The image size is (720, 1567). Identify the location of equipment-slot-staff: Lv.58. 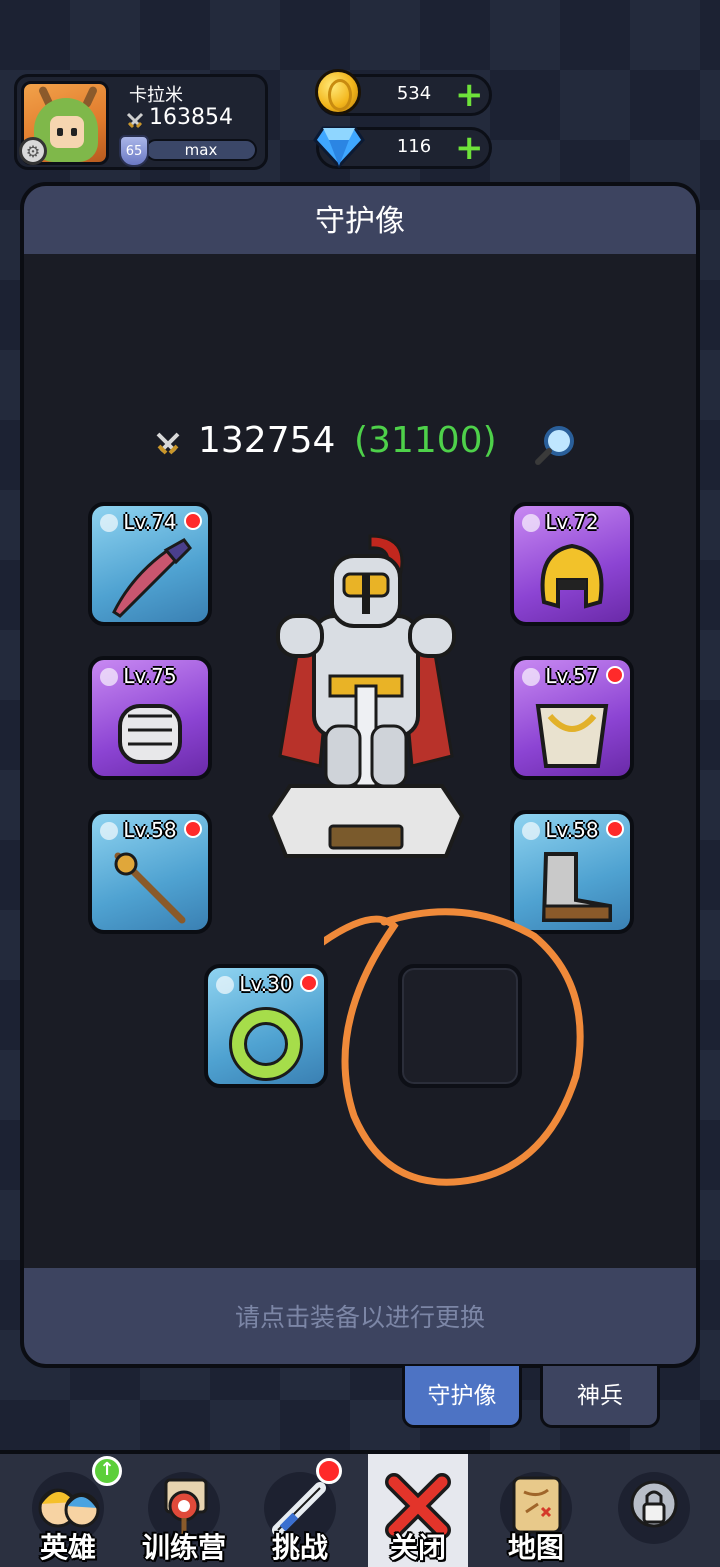
(150, 872).